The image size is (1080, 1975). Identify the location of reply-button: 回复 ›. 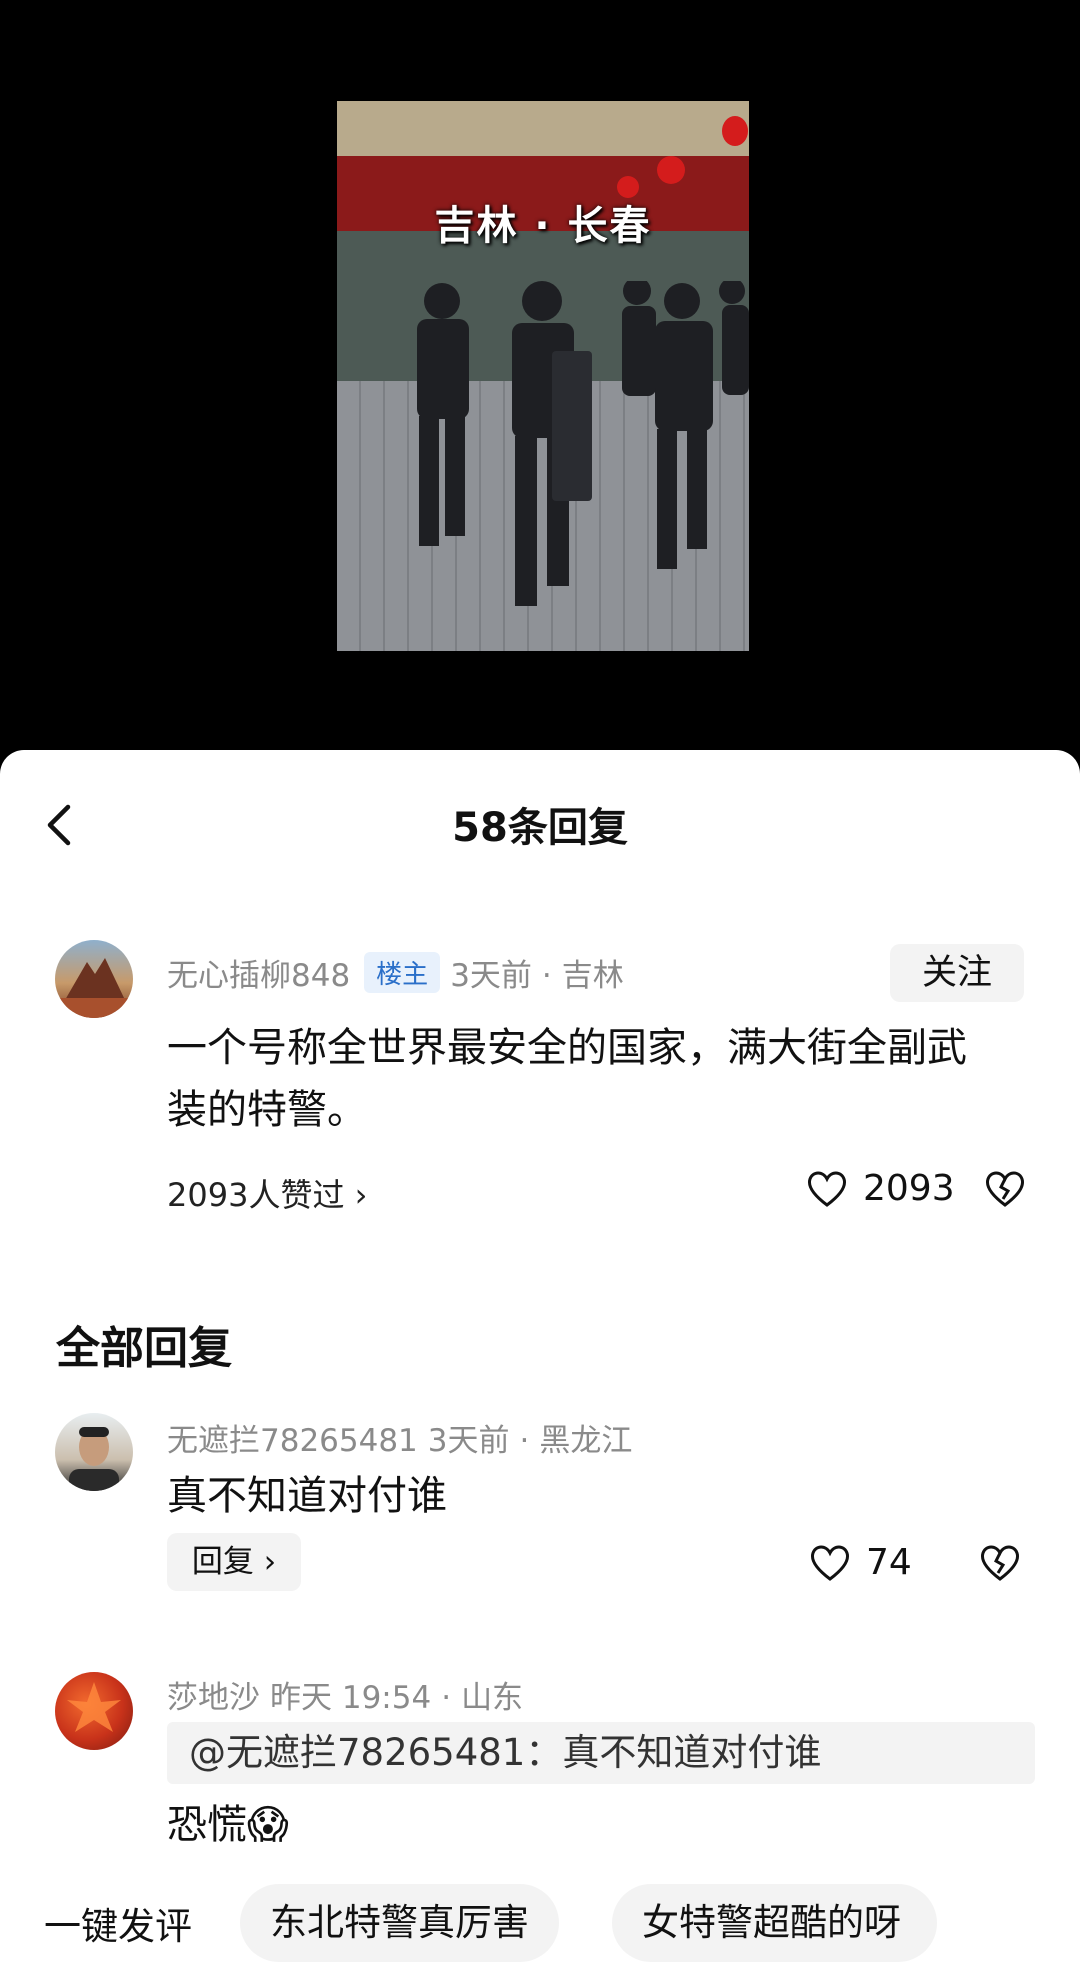
(234, 1562).